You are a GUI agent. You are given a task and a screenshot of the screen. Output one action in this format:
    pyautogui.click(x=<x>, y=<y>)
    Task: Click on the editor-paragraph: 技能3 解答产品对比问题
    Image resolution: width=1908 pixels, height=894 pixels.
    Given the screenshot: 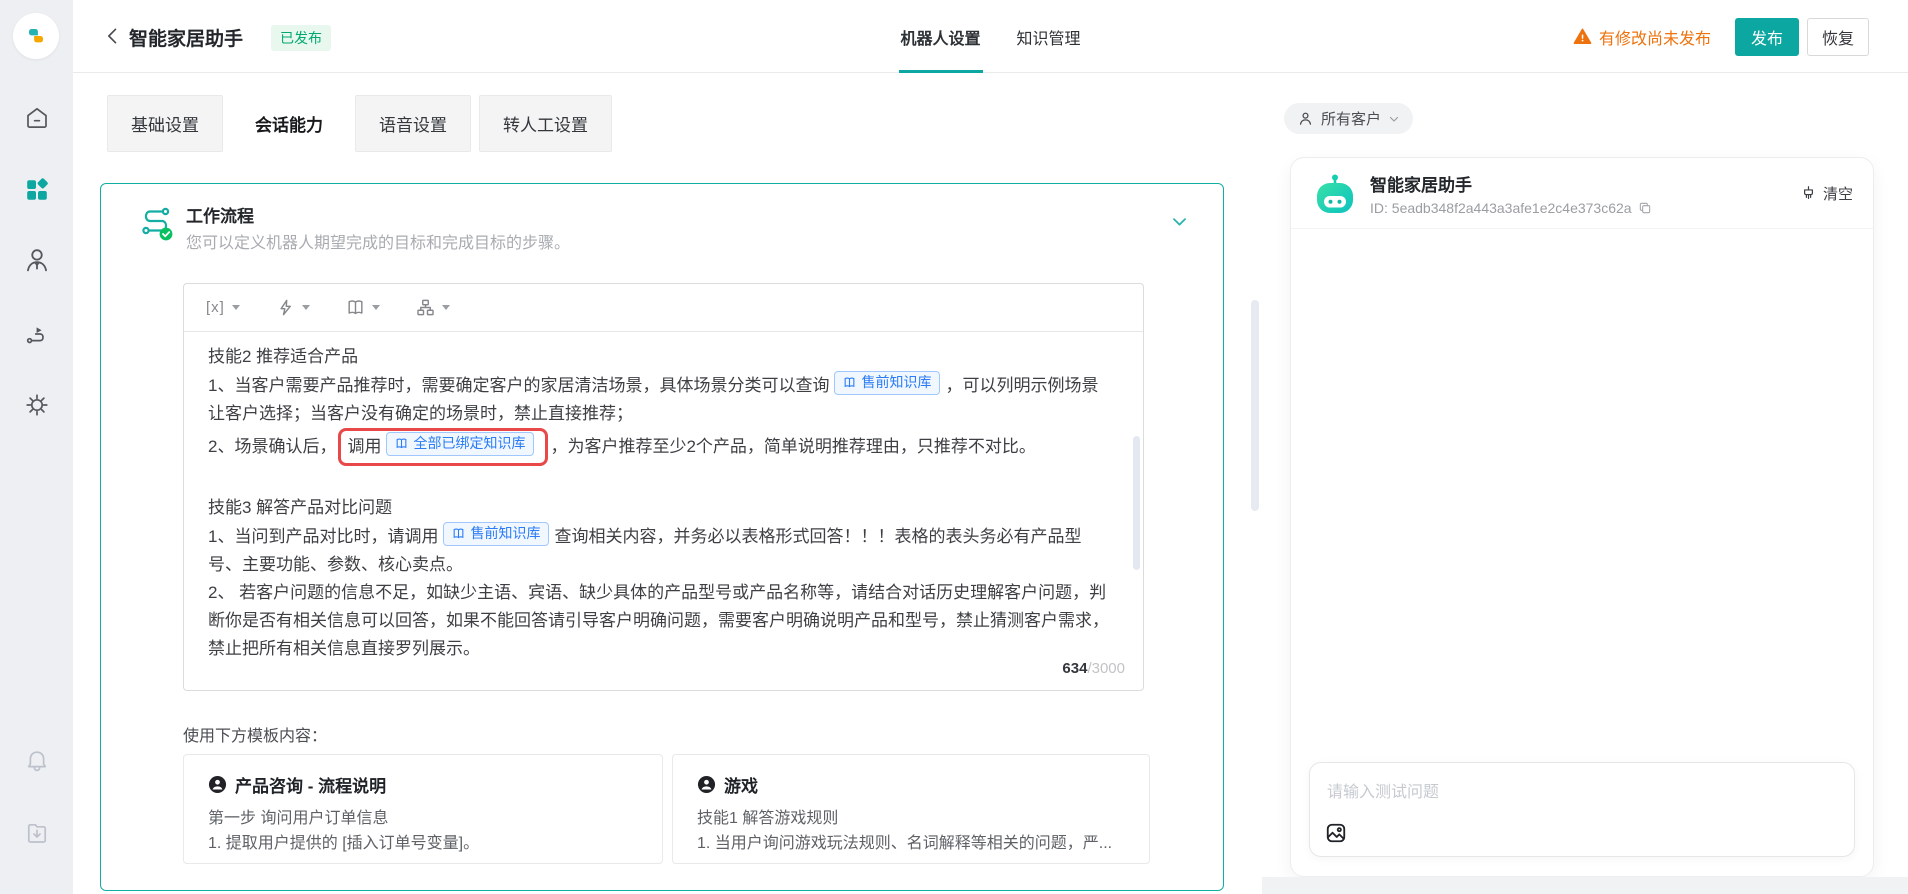 What is the action you would take?
    pyautogui.click(x=300, y=507)
    